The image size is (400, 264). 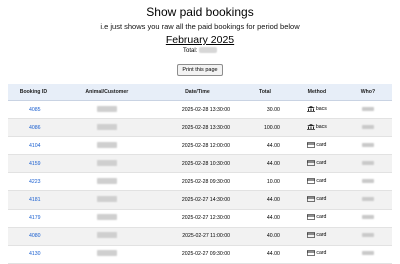 What do you see at coordinates (208, 50) in the screenshot?
I see `total-value-redacted` at bounding box center [208, 50].